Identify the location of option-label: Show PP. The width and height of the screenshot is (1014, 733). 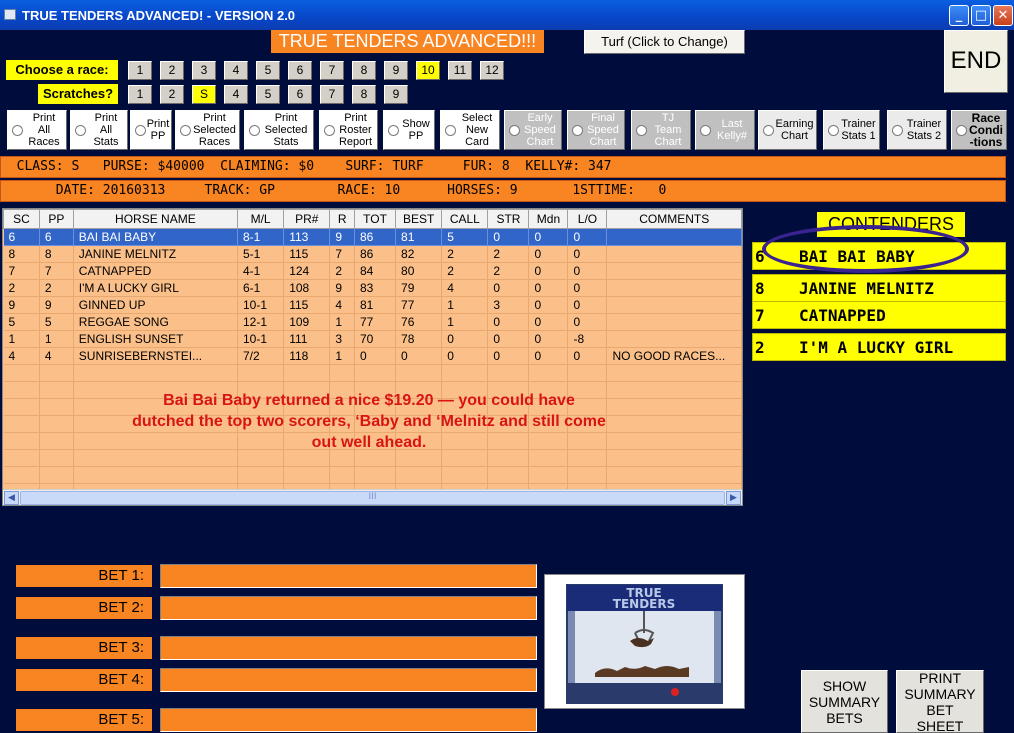
(416, 130).